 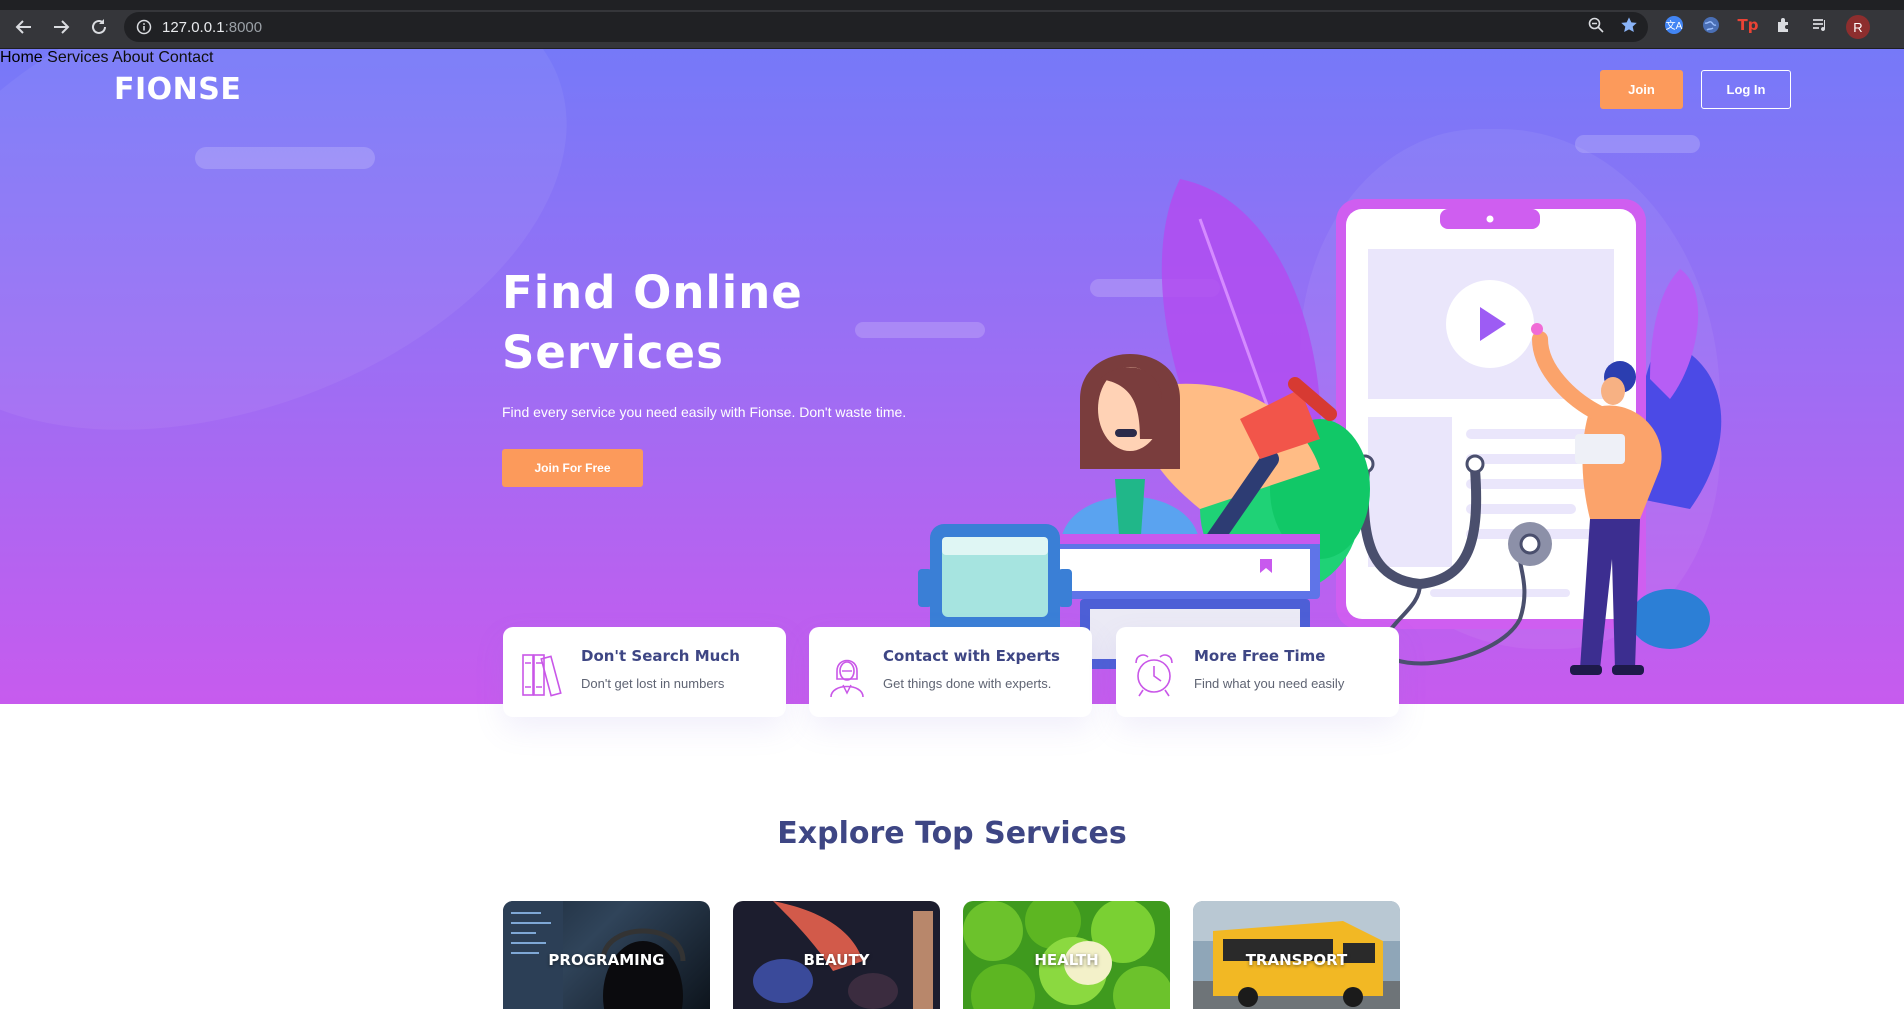 What do you see at coordinates (1596, 27) in the screenshot?
I see `zoom-icon` at bounding box center [1596, 27].